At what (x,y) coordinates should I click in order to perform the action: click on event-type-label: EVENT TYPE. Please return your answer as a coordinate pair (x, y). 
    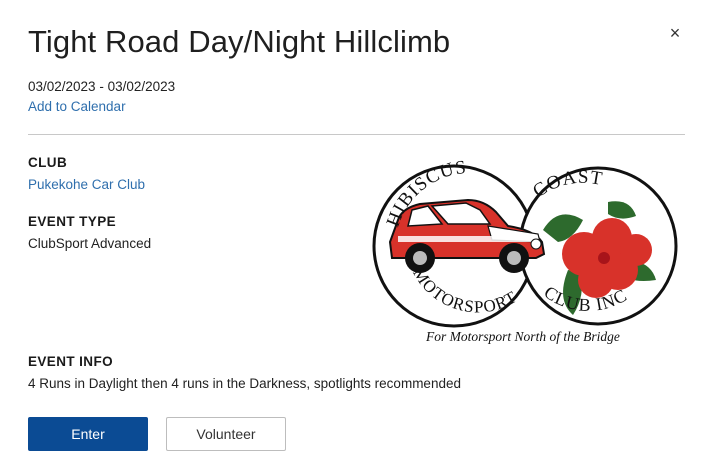
    Looking at the image, I should click on (72, 221).